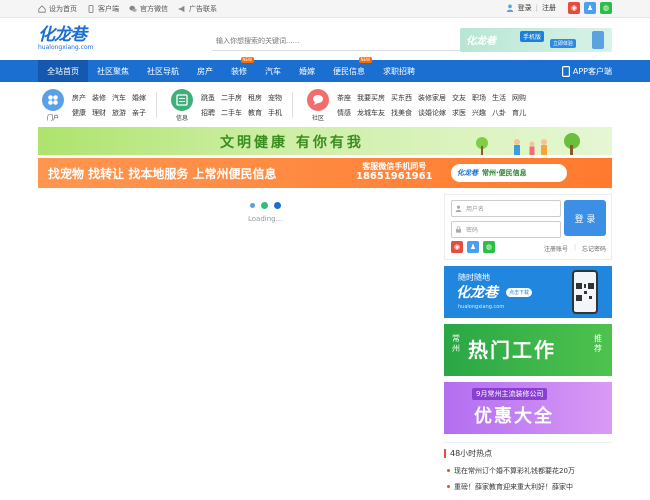  What do you see at coordinates (344, 113) in the screenshot?
I see `category-link: 情感` at bounding box center [344, 113].